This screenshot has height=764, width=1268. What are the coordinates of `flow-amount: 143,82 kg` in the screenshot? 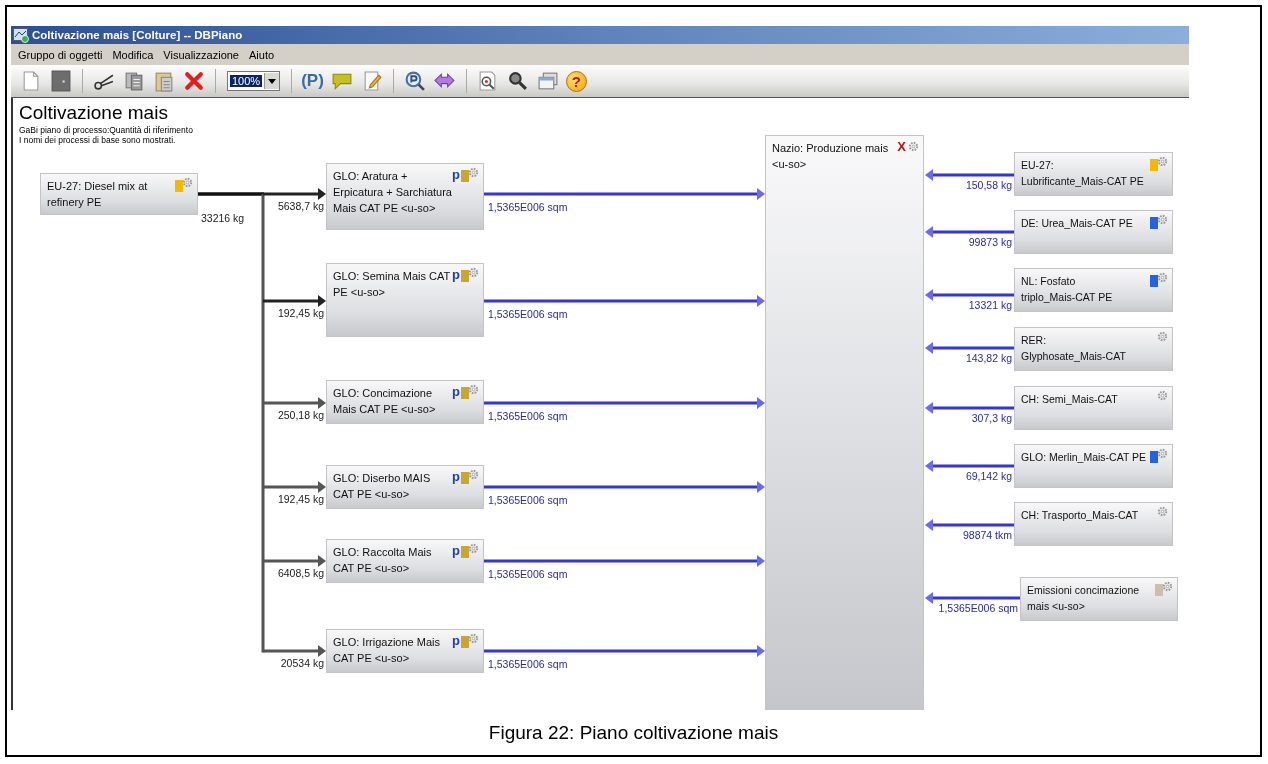 It's located at (988, 358).